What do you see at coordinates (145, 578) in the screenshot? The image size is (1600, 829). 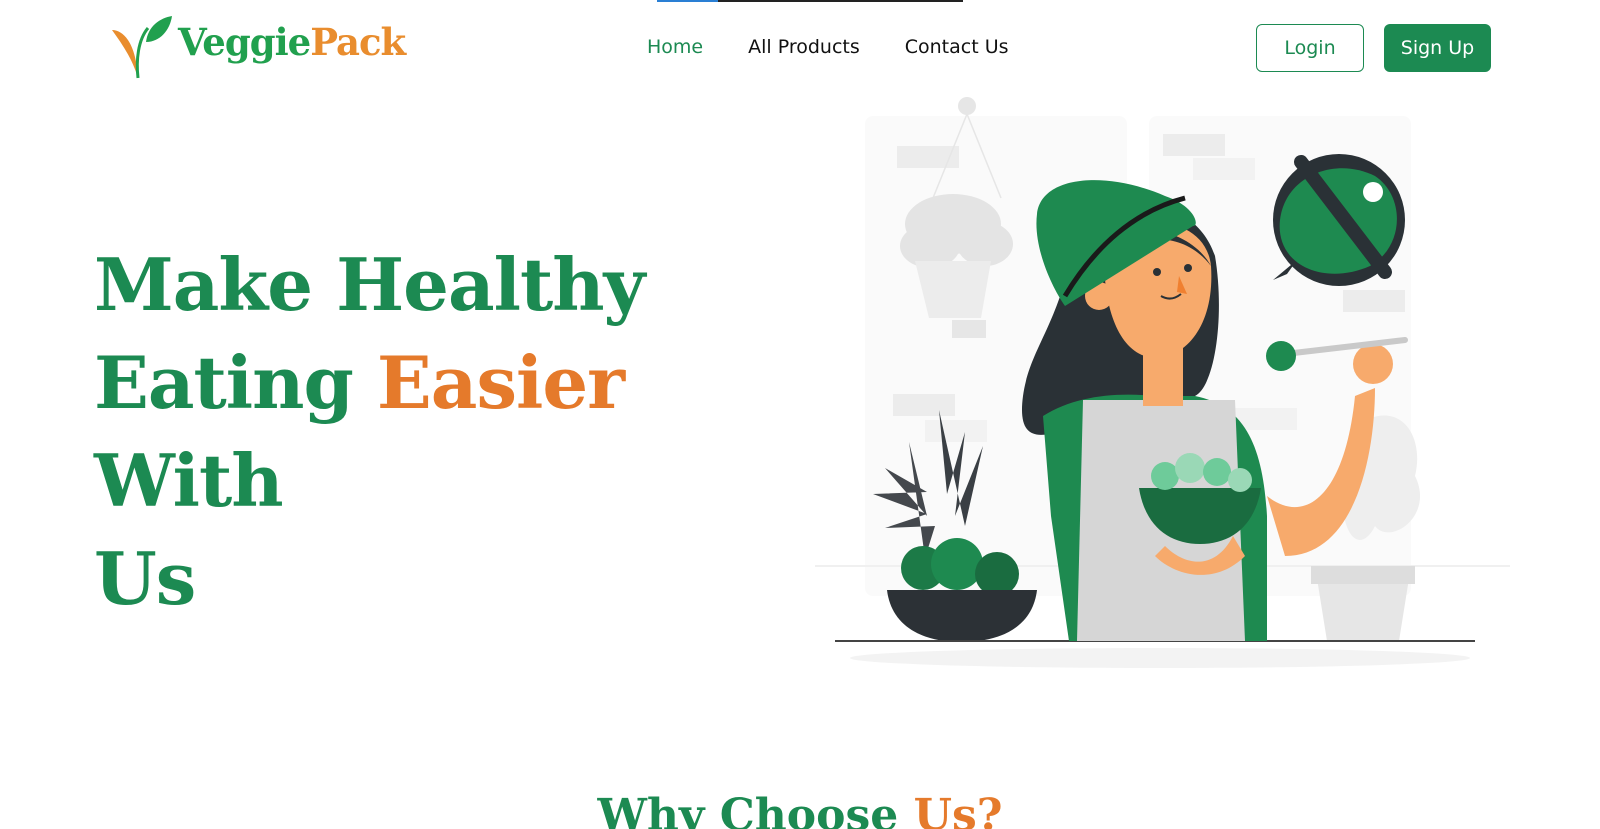 I see `hero-line-3: Us` at bounding box center [145, 578].